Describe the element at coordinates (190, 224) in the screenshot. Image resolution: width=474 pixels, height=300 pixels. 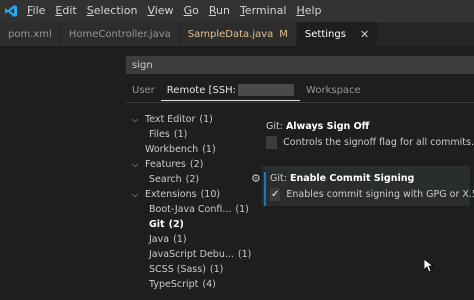
I see `toc-item-git: Git (2)` at that location.